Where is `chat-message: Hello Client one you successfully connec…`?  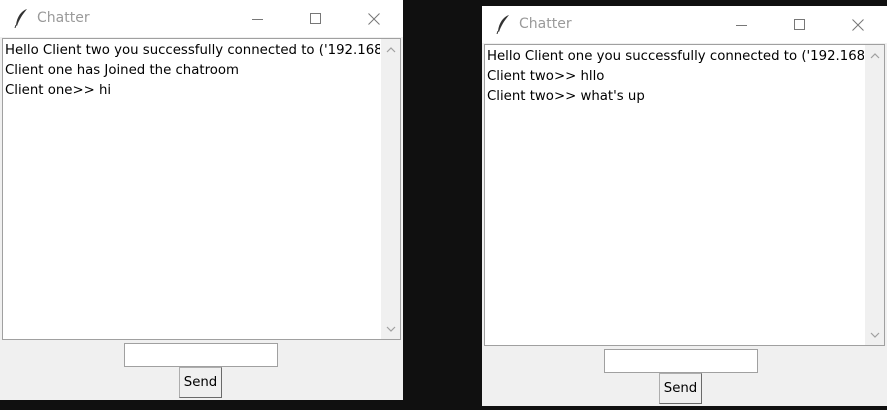
chat-message: Hello Client one you successfully connec… is located at coordinates (675, 56).